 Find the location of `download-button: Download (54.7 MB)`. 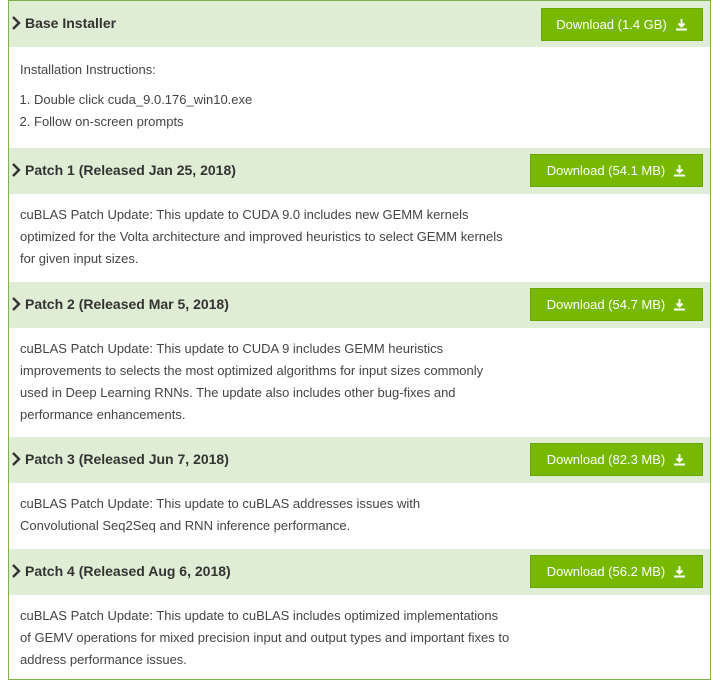

download-button: Download (54.7 MB) is located at coordinates (616, 304).